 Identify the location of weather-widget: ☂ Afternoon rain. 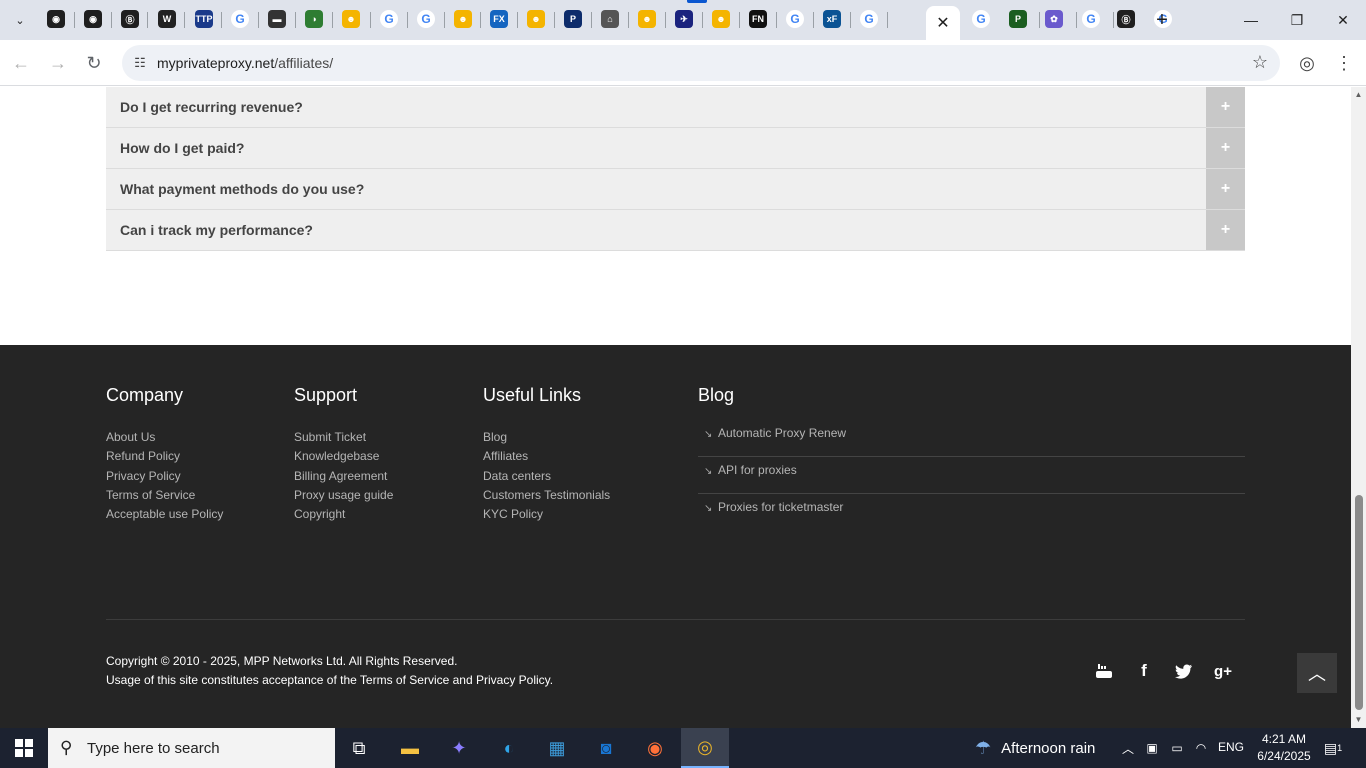
(1035, 748).